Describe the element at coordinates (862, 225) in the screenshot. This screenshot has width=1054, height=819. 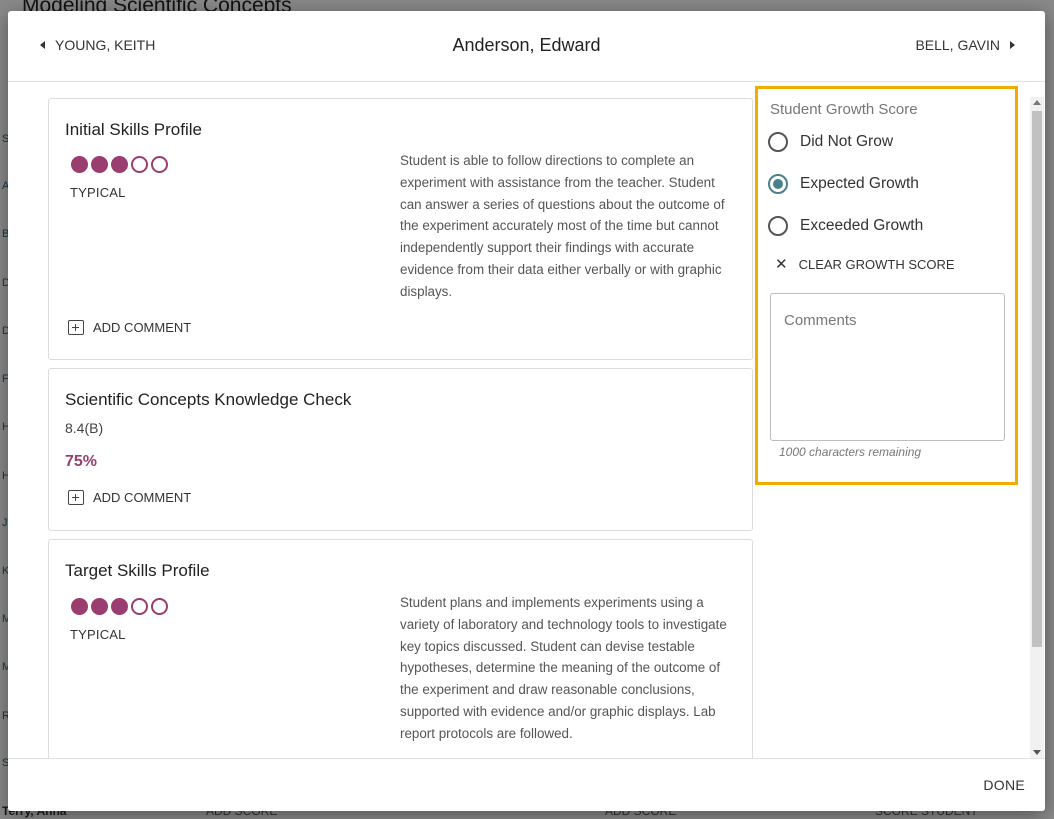
I see `radio-label: Exceeded Growth` at that location.